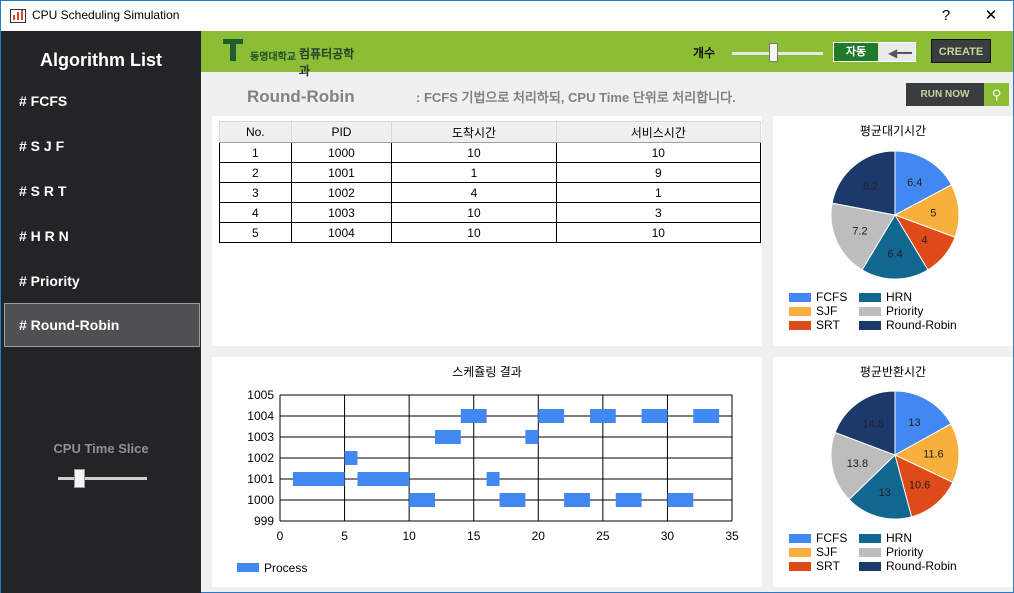 The width and height of the screenshot is (1014, 593). I want to click on legend-label-process: Process, so click(285, 568).